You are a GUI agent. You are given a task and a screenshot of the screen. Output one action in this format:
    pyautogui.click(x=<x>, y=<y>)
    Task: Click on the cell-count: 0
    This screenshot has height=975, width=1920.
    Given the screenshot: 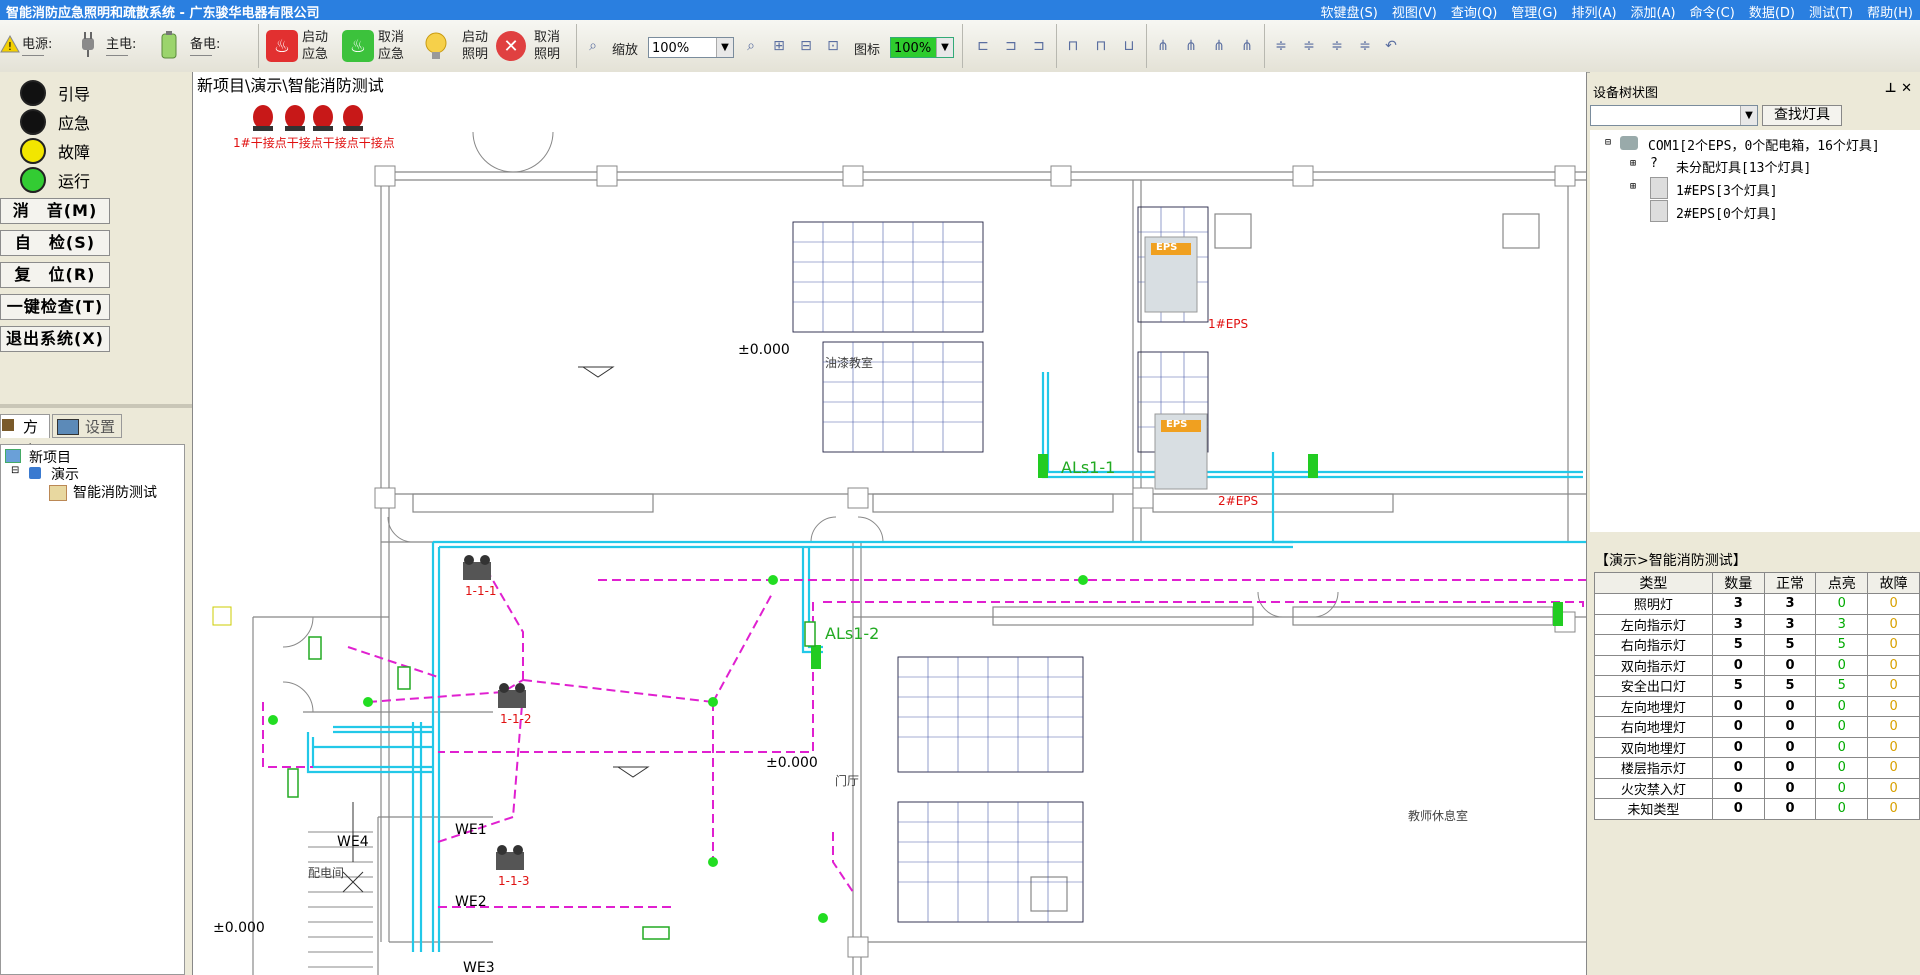 What is the action you would take?
    pyautogui.click(x=1738, y=768)
    